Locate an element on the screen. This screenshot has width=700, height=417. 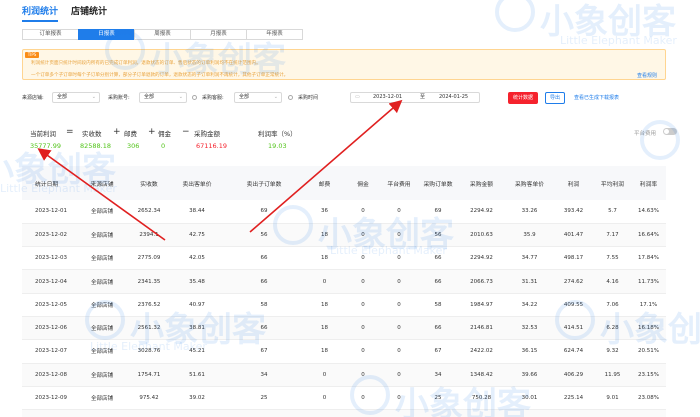
chevron-down-icon: ⌄ is located at coordinates (93, 97).